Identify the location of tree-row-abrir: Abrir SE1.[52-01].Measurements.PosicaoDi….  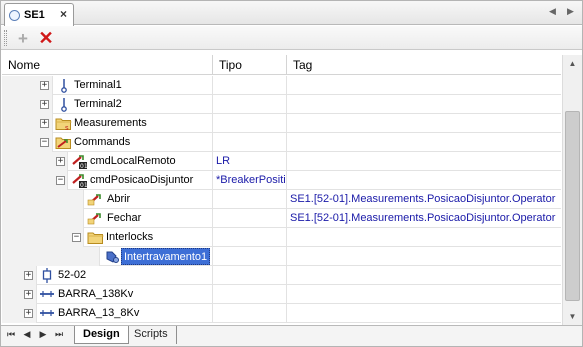
(281, 199).